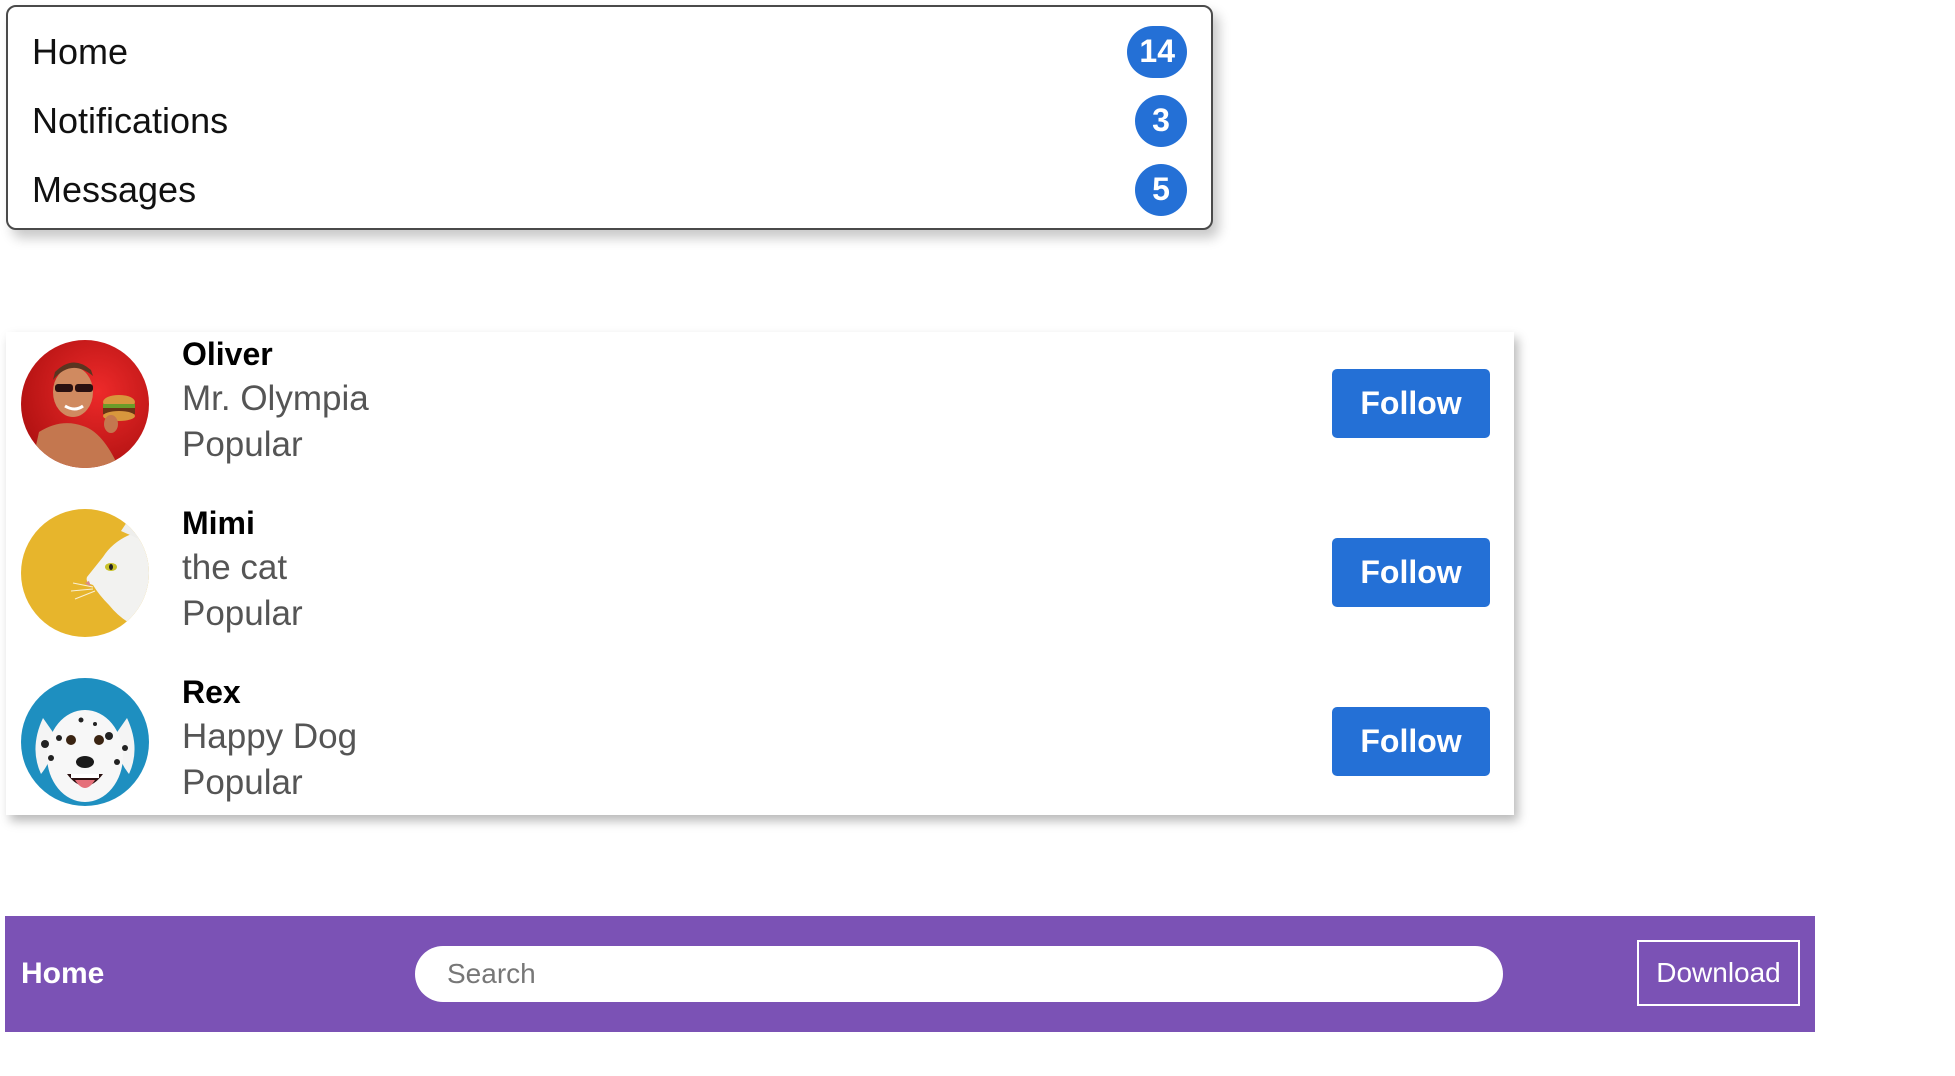  What do you see at coordinates (211, 692) in the screenshot?
I see `user-name: Rex` at bounding box center [211, 692].